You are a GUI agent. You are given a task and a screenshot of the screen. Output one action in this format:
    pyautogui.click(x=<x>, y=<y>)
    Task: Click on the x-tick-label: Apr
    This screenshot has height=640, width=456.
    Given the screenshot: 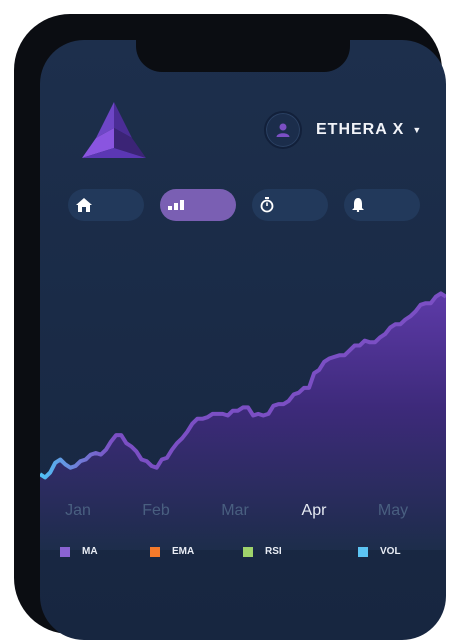 What is the action you would take?
    pyautogui.click(x=314, y=511)
    